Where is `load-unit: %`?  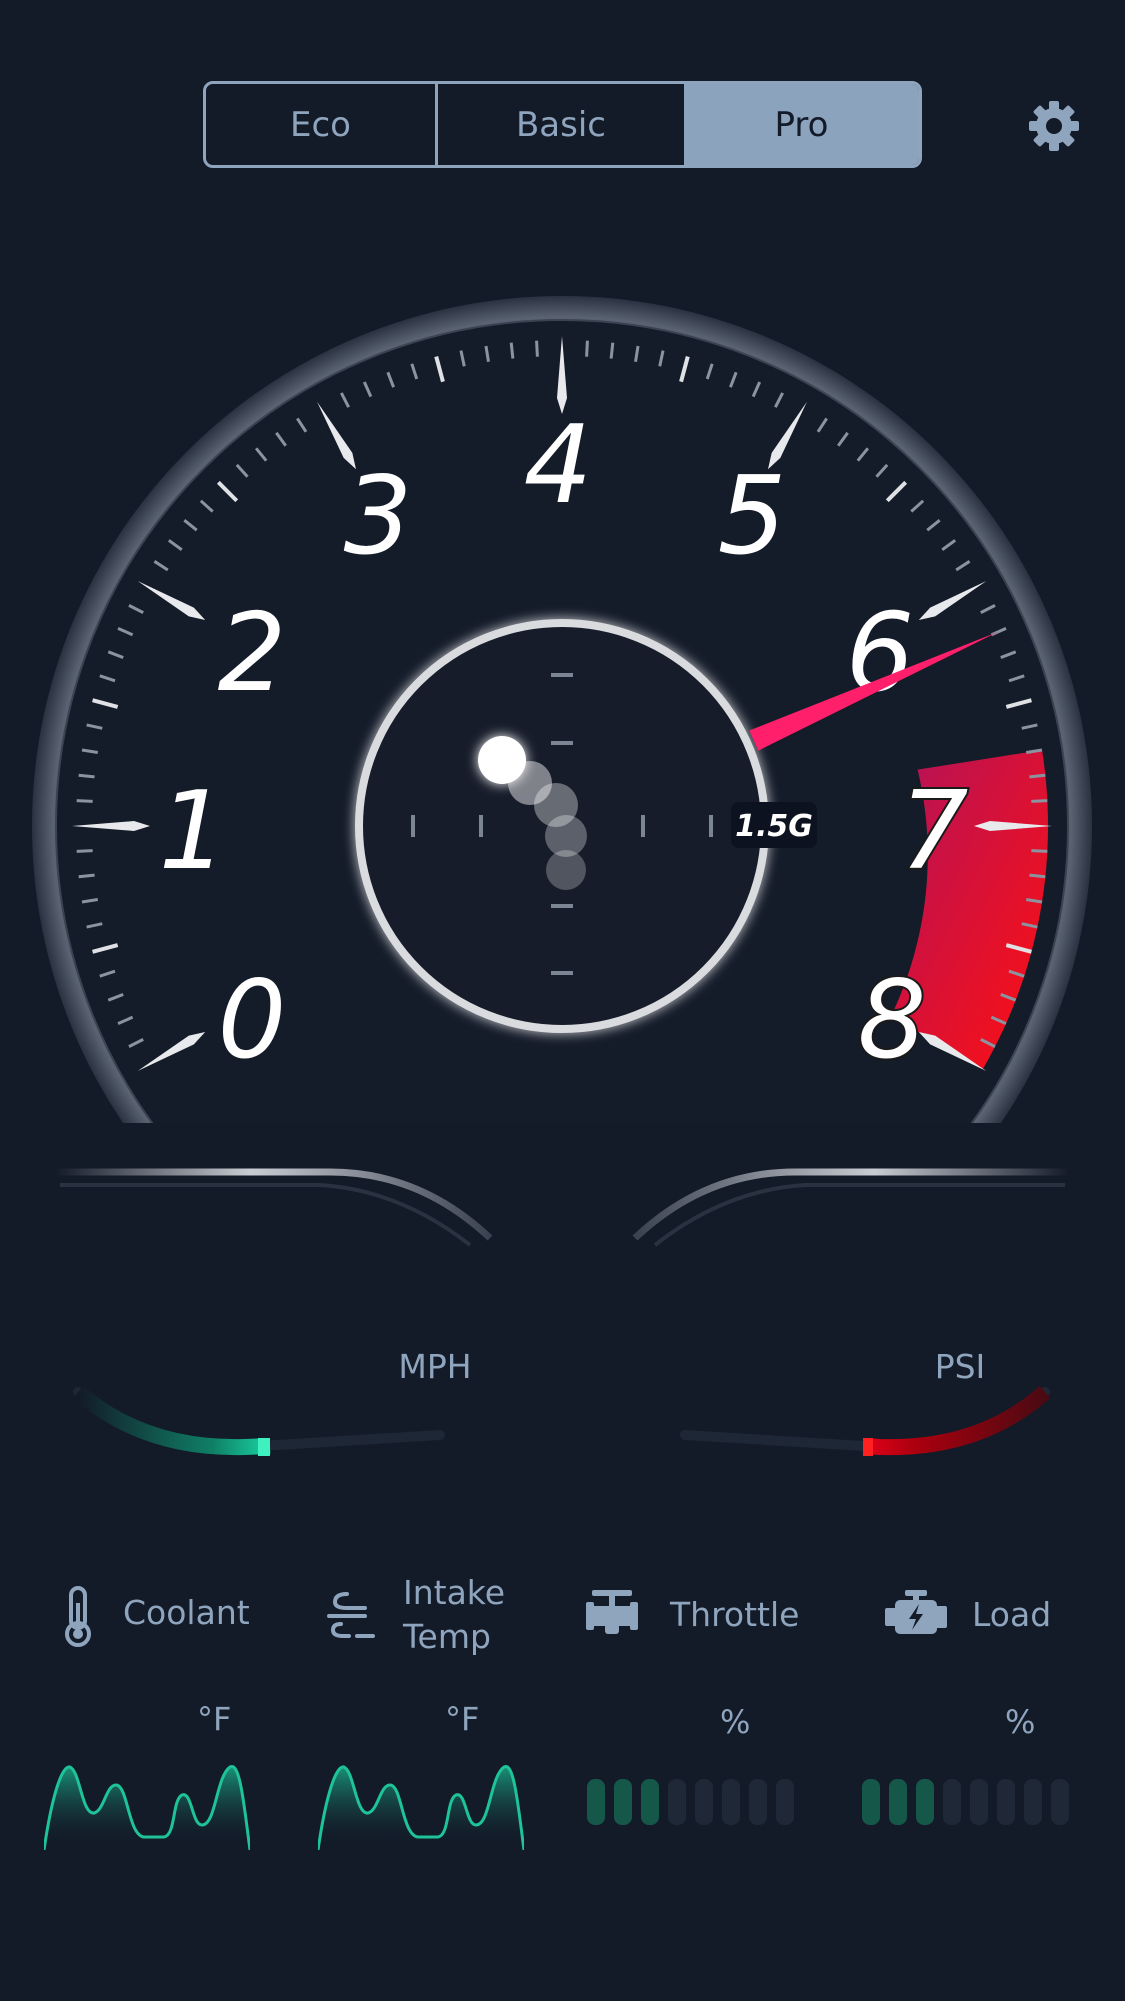 load-unit: % is located at coordinates (1020, 1722).